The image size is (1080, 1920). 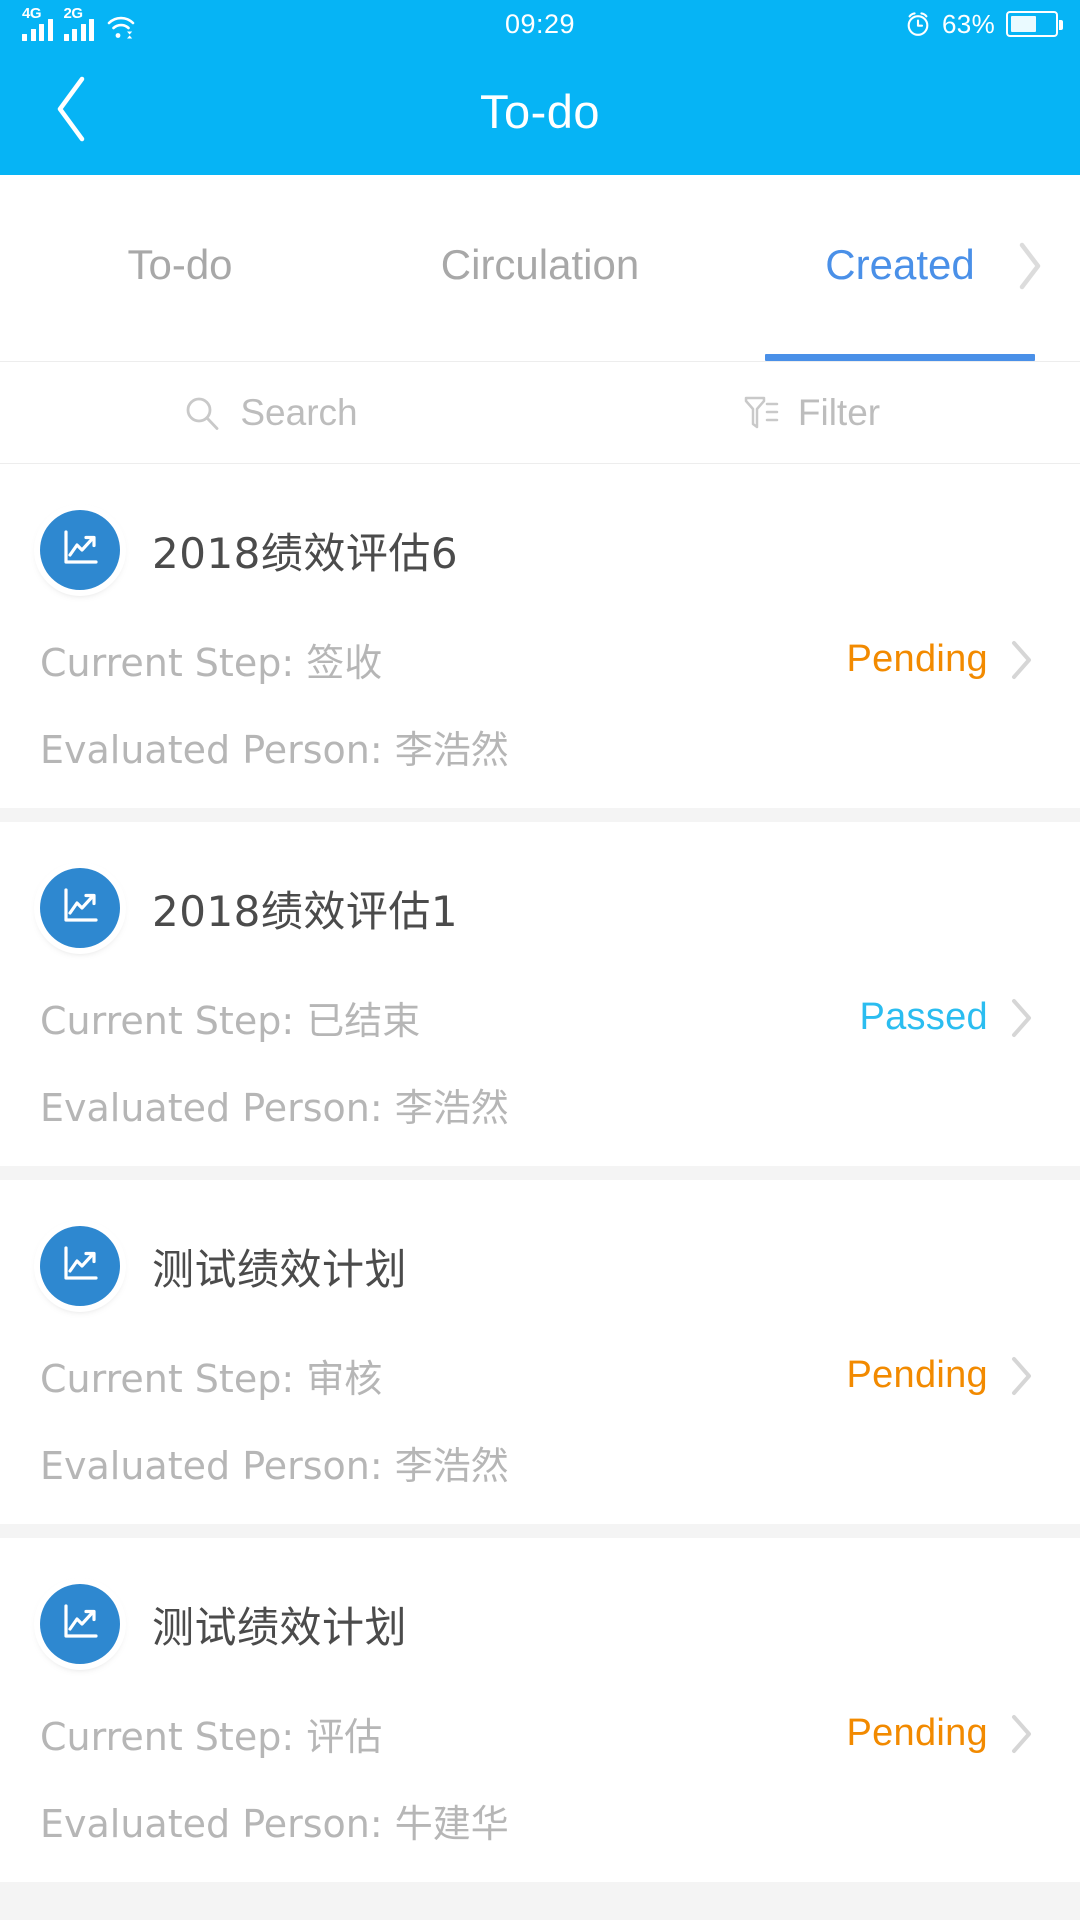 I want to click on current-step-row: Current Step: 签收 Pending, so click(x=540, y=659).